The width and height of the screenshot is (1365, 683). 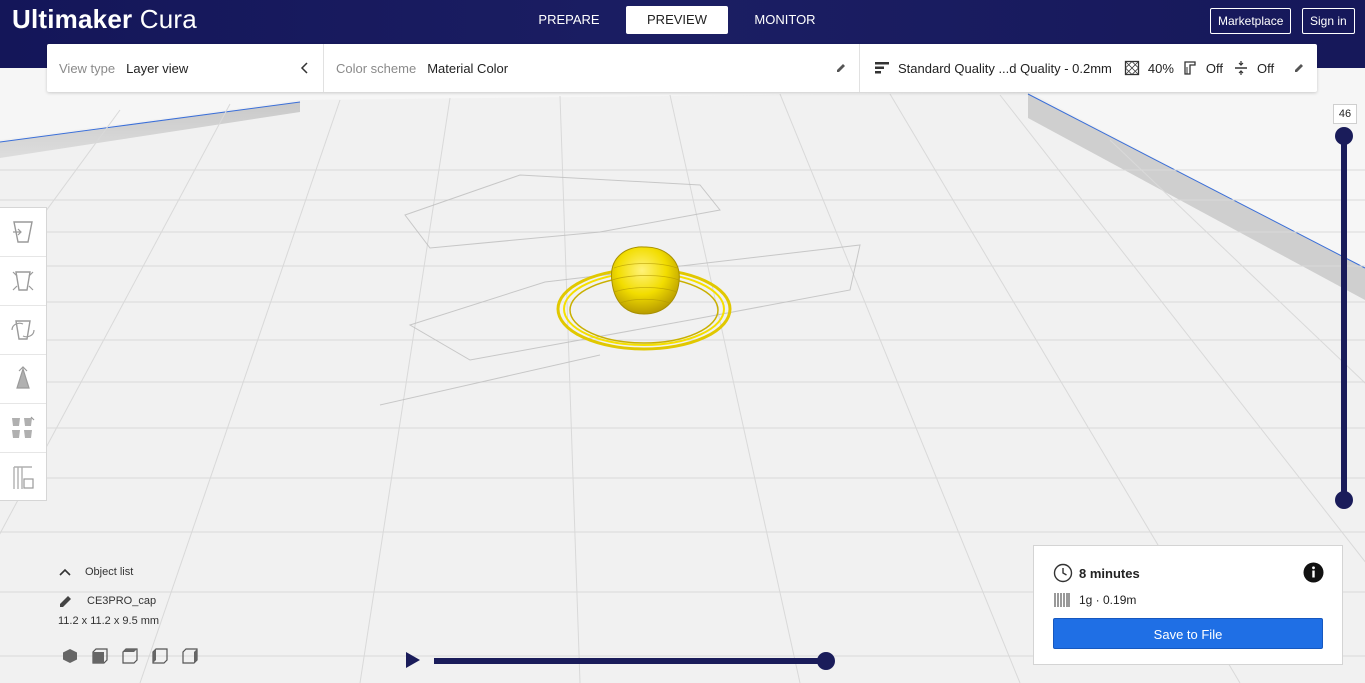 I want to click on object-list-toggle: Object list, so click(x=128, y=572).